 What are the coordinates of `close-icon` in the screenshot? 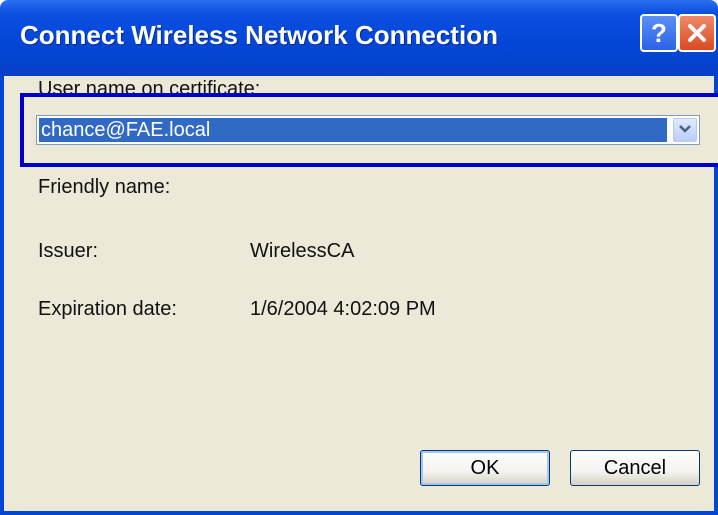 It's located at (697, 33).